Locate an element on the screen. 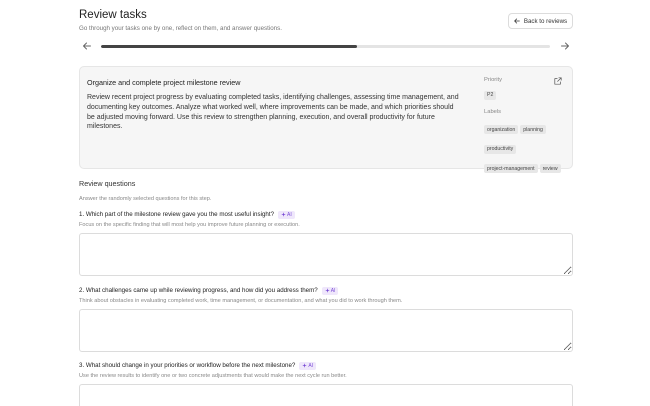 This screenshot has width=650, height=406. label-chip: organization is located at coordinates (501, 129).